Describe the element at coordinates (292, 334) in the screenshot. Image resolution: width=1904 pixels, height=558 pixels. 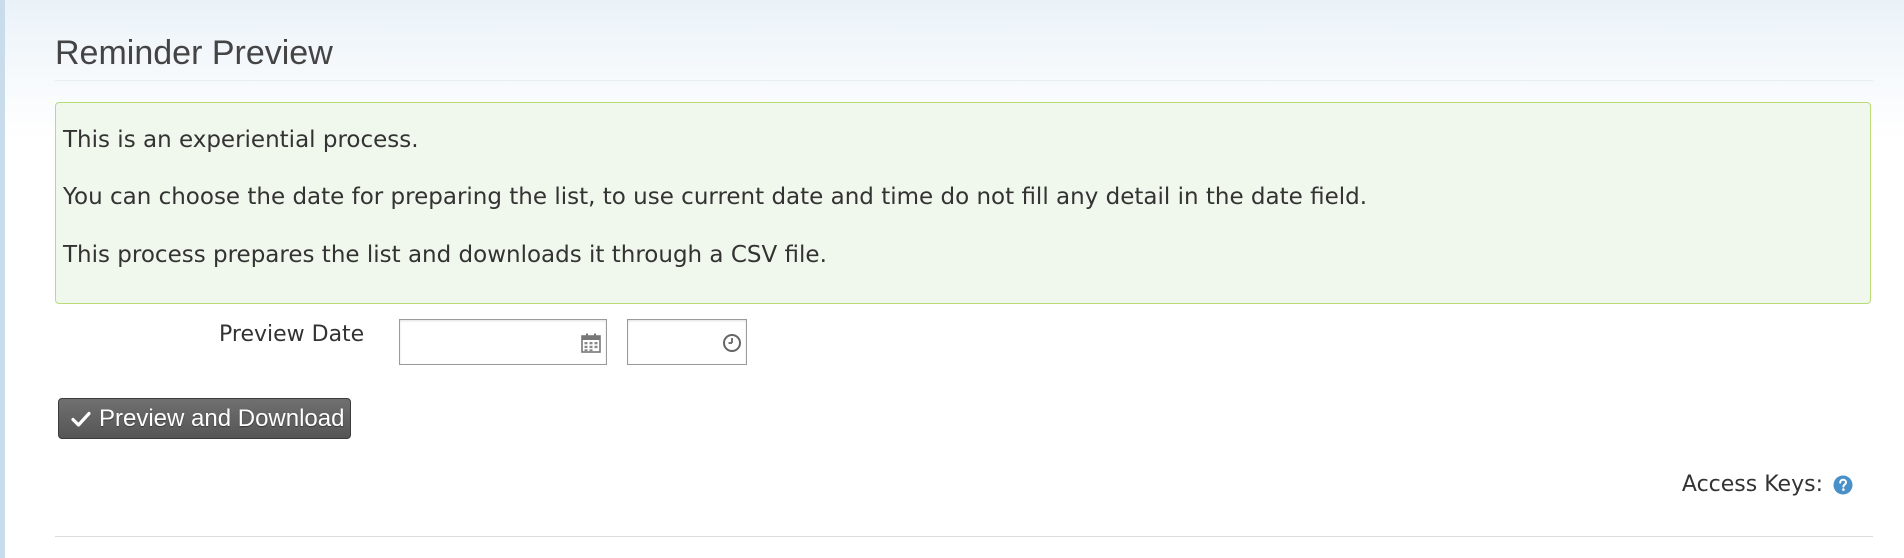
I see `preview-date-label: Preview Date` at that location.